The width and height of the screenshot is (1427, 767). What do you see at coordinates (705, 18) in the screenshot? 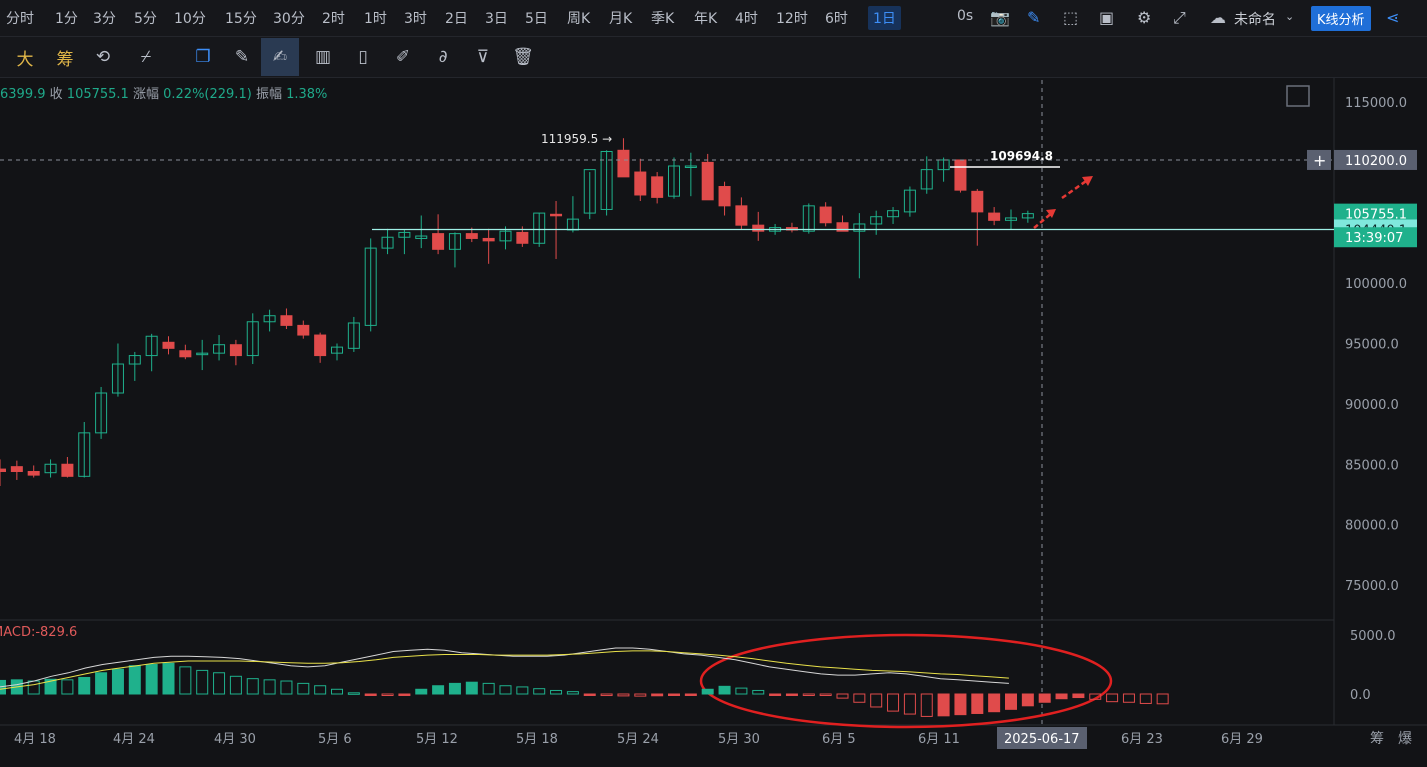
I see `period-16: 年K` at bounding box center [705, 18].